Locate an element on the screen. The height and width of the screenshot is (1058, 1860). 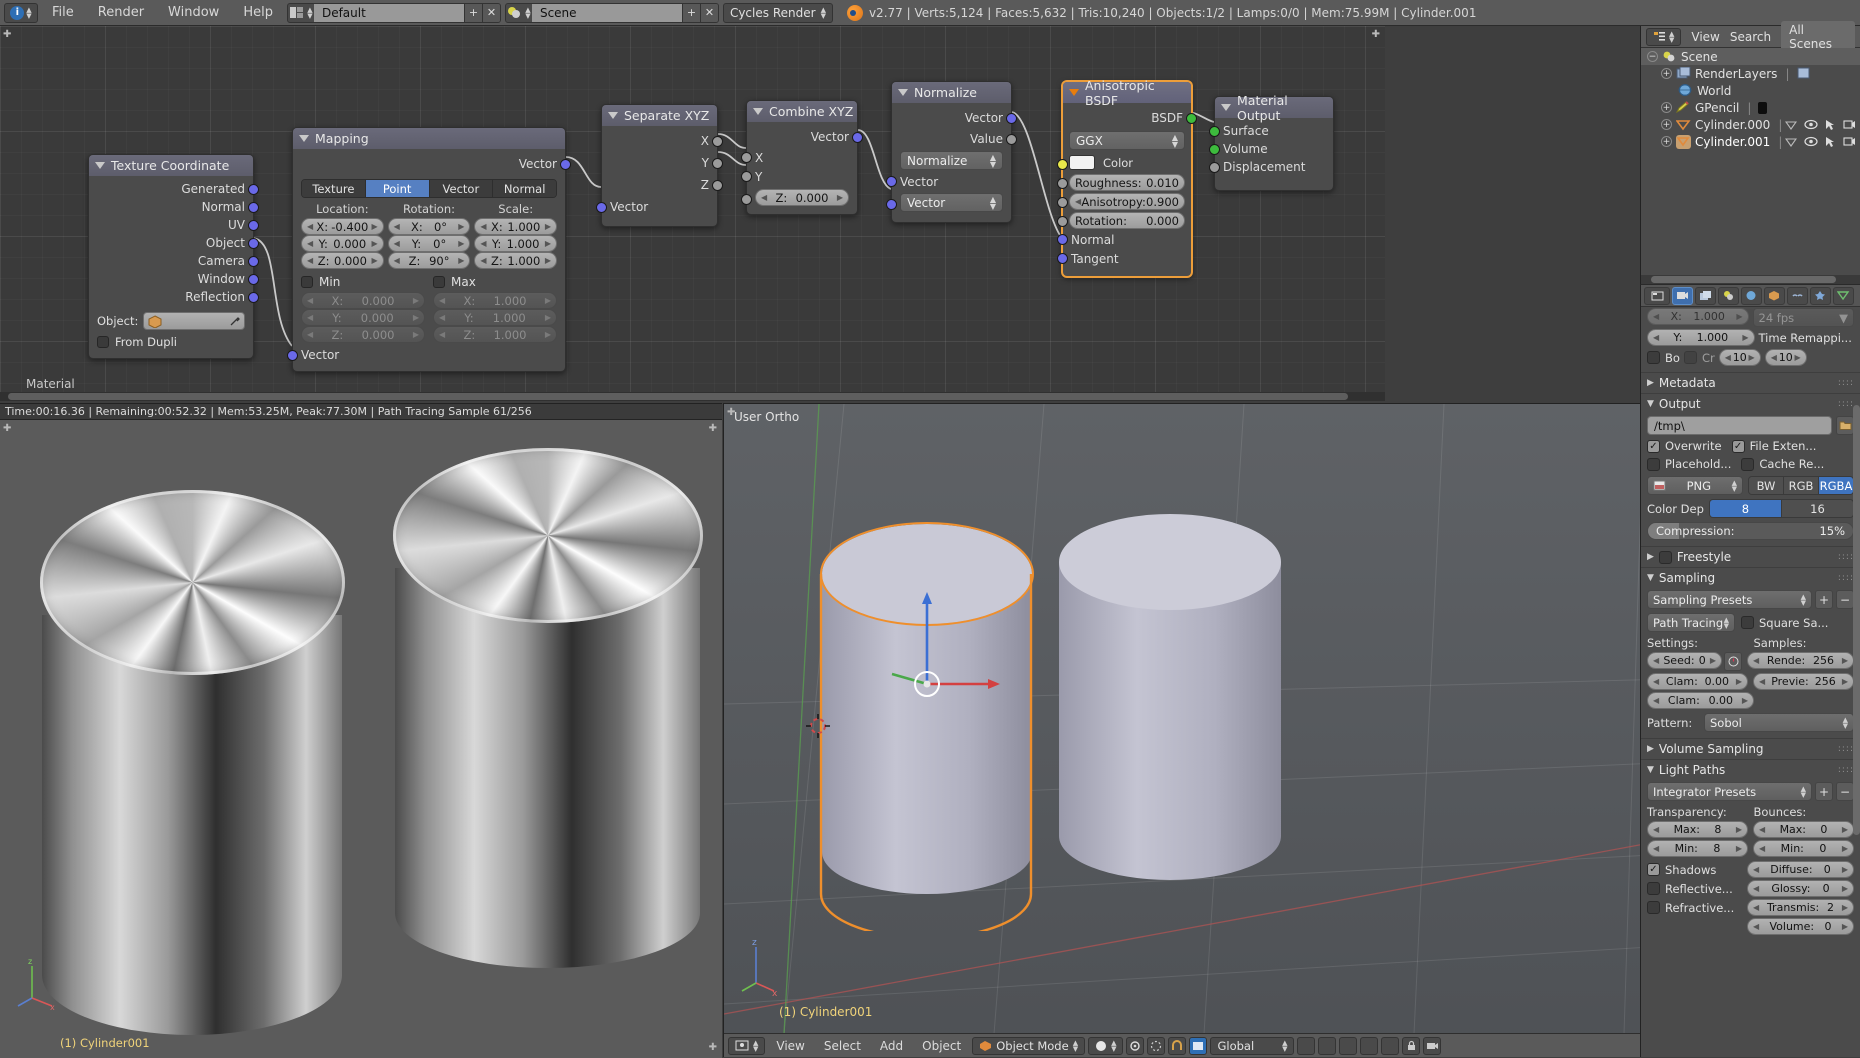
viewport-mode-selector: Object Mode ▲ ▼ is located at coordinates (1029, 1045).